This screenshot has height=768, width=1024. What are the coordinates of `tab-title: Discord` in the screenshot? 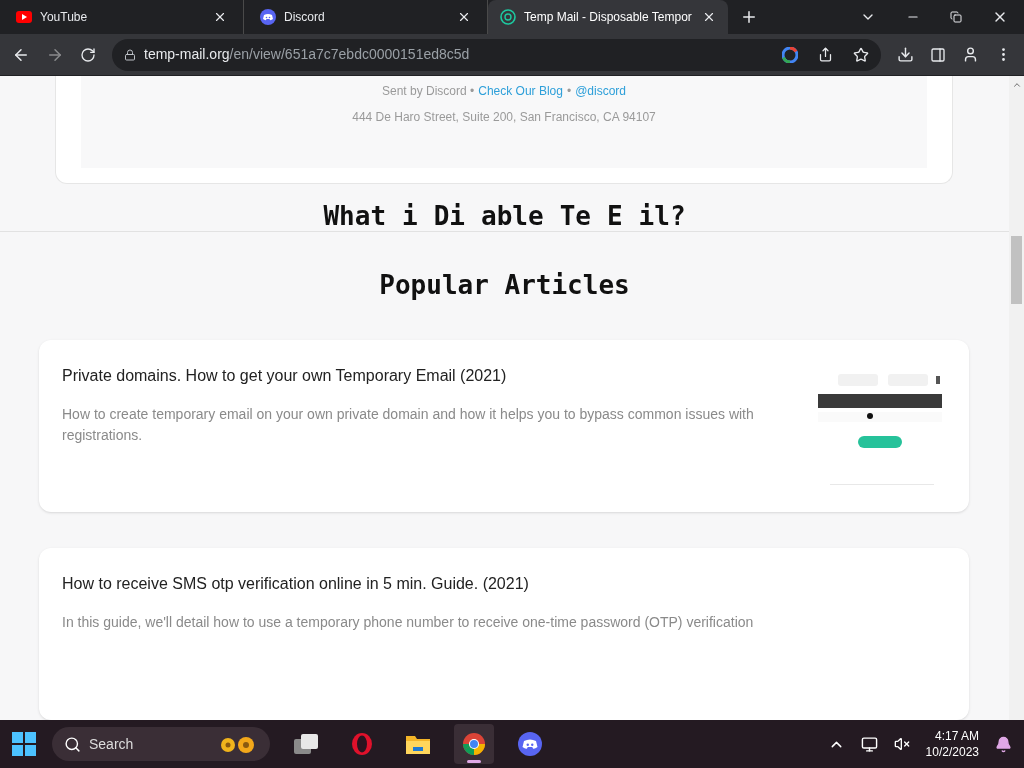 It's located at (305, 17).